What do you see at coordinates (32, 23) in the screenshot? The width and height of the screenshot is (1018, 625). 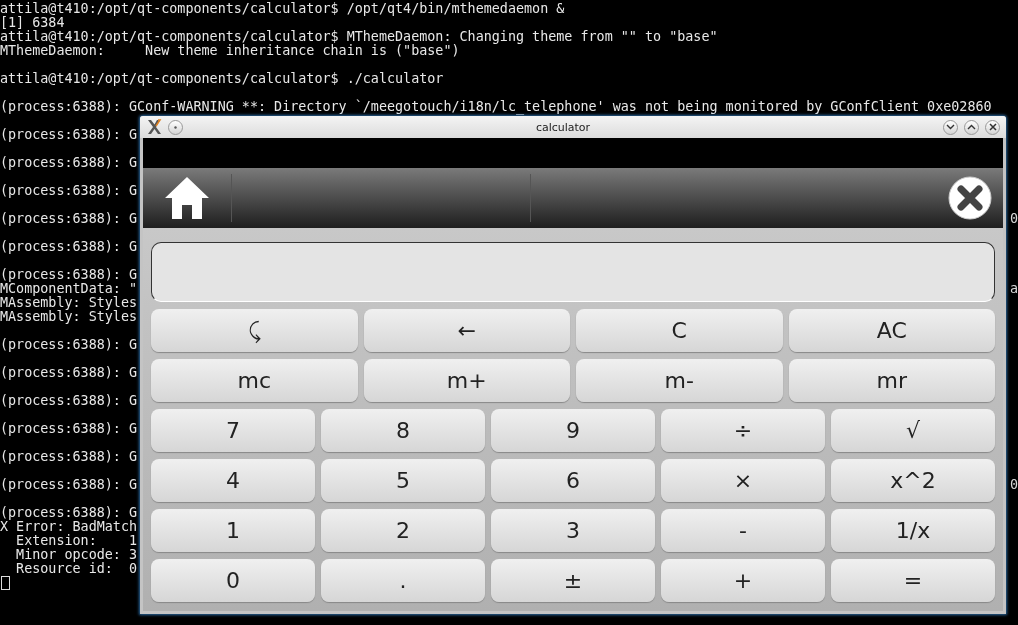 I see `terminal-line: [1] 6384` at bounding box center [32, 23].